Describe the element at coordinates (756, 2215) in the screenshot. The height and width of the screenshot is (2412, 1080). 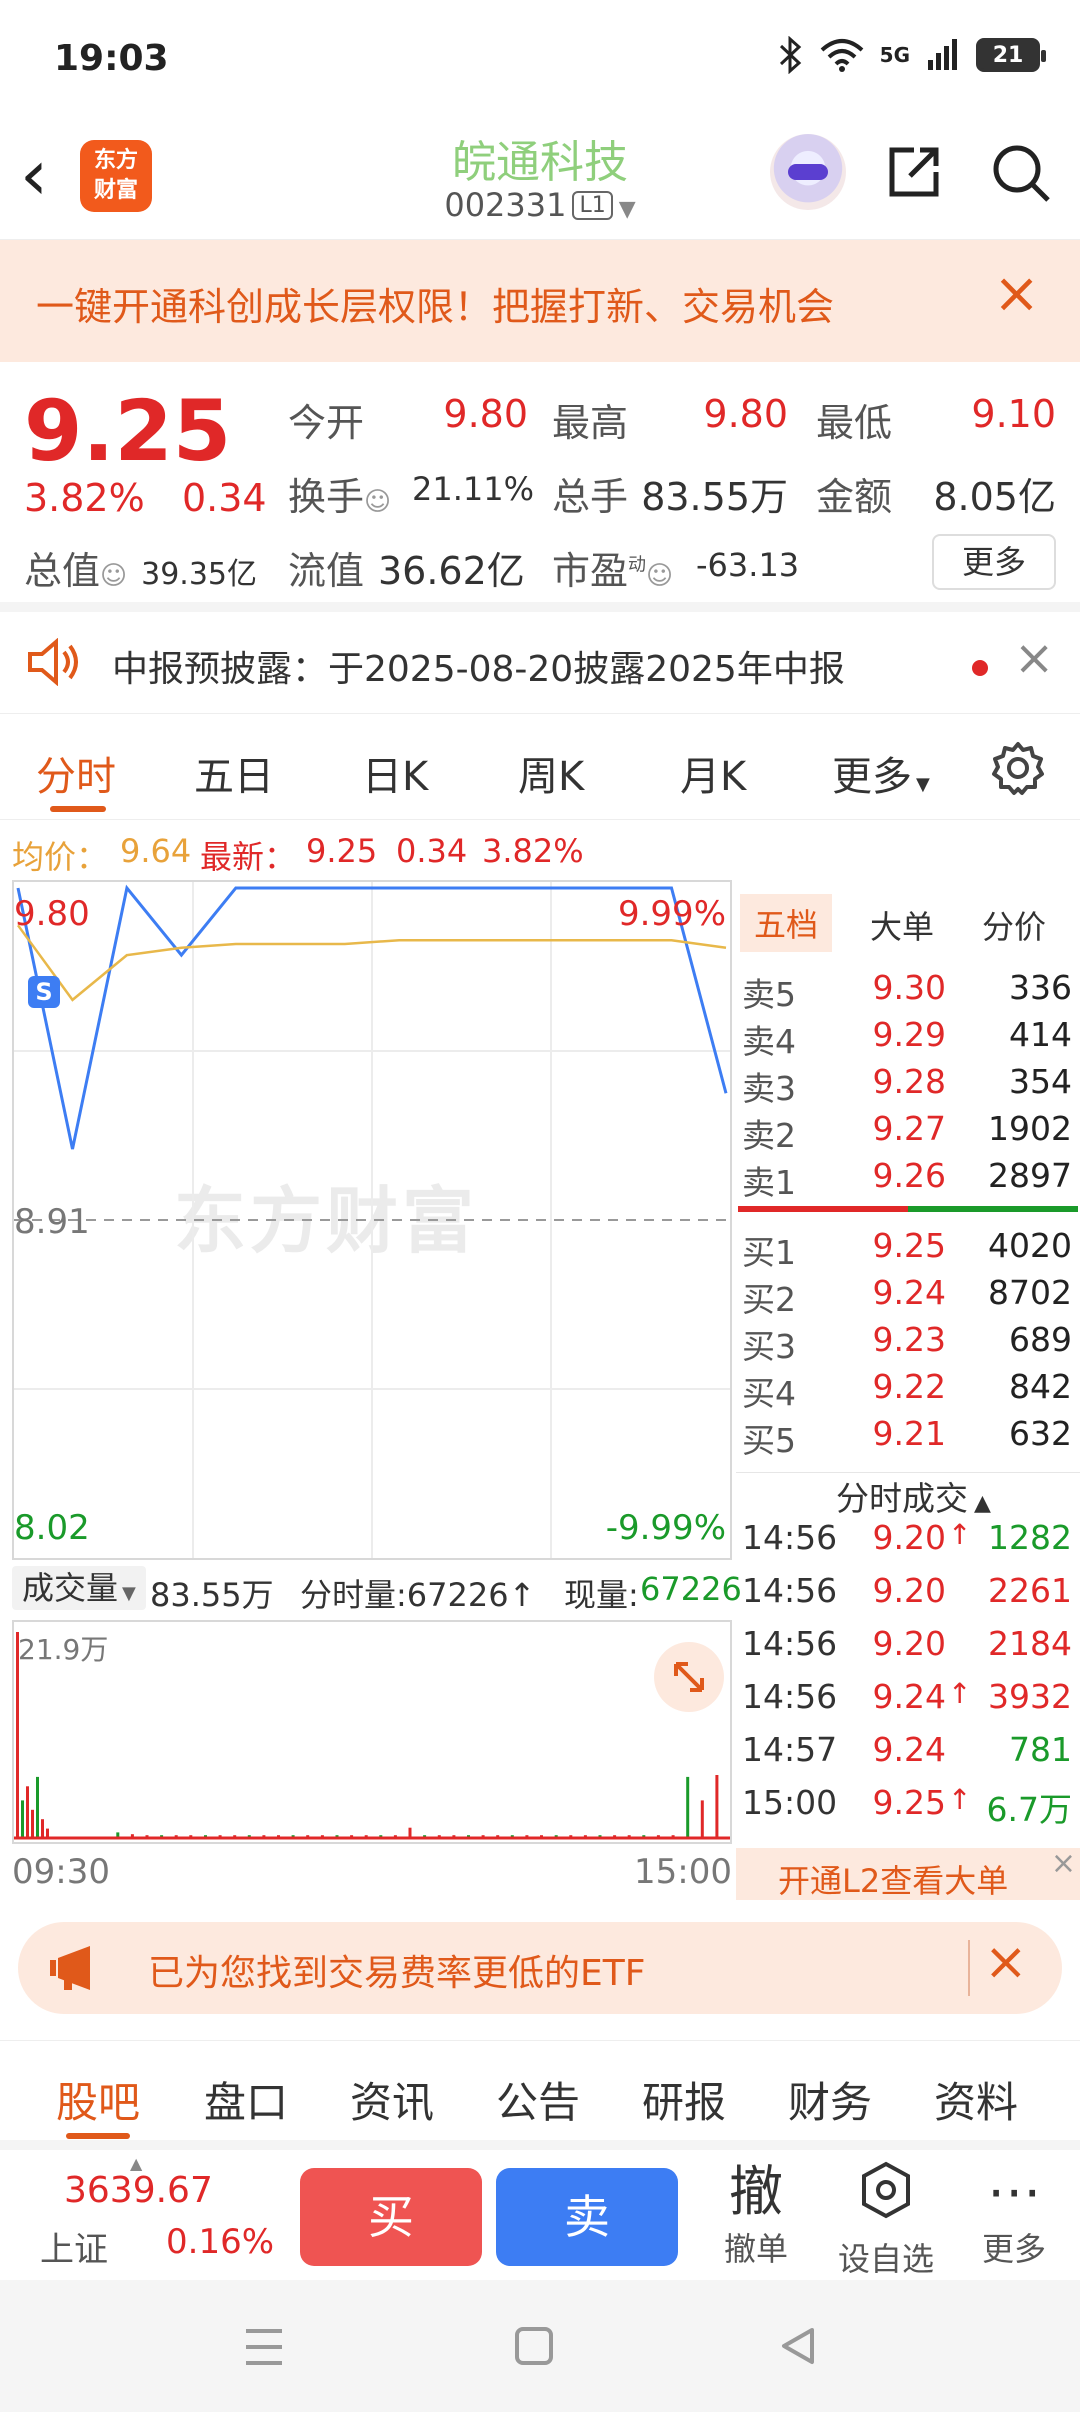
I see `cancel-order-button: 撤 撤单` at that location.